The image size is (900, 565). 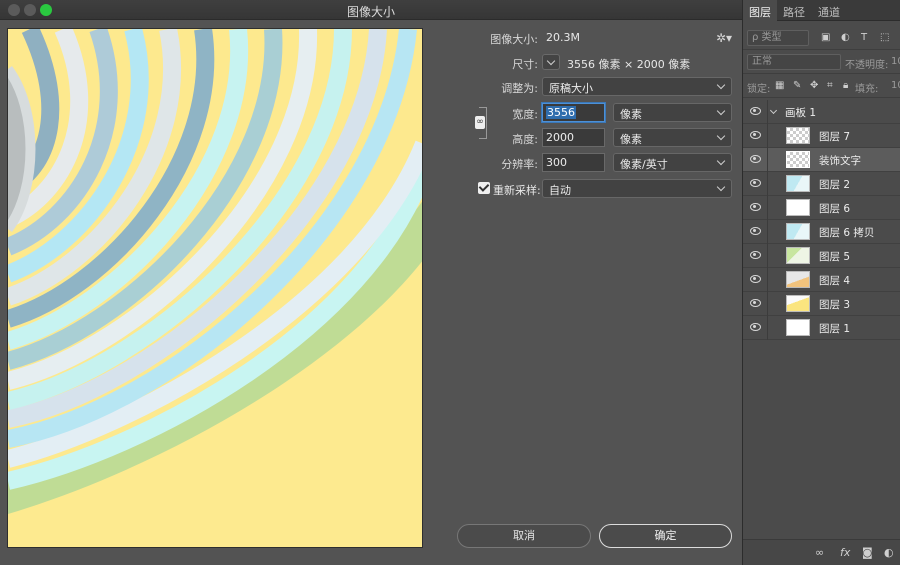 What do you see at coordinates (779, 85) in the screenshot?
I see `lock-transparent-icon: ▦` at bounding box center [779, 85].